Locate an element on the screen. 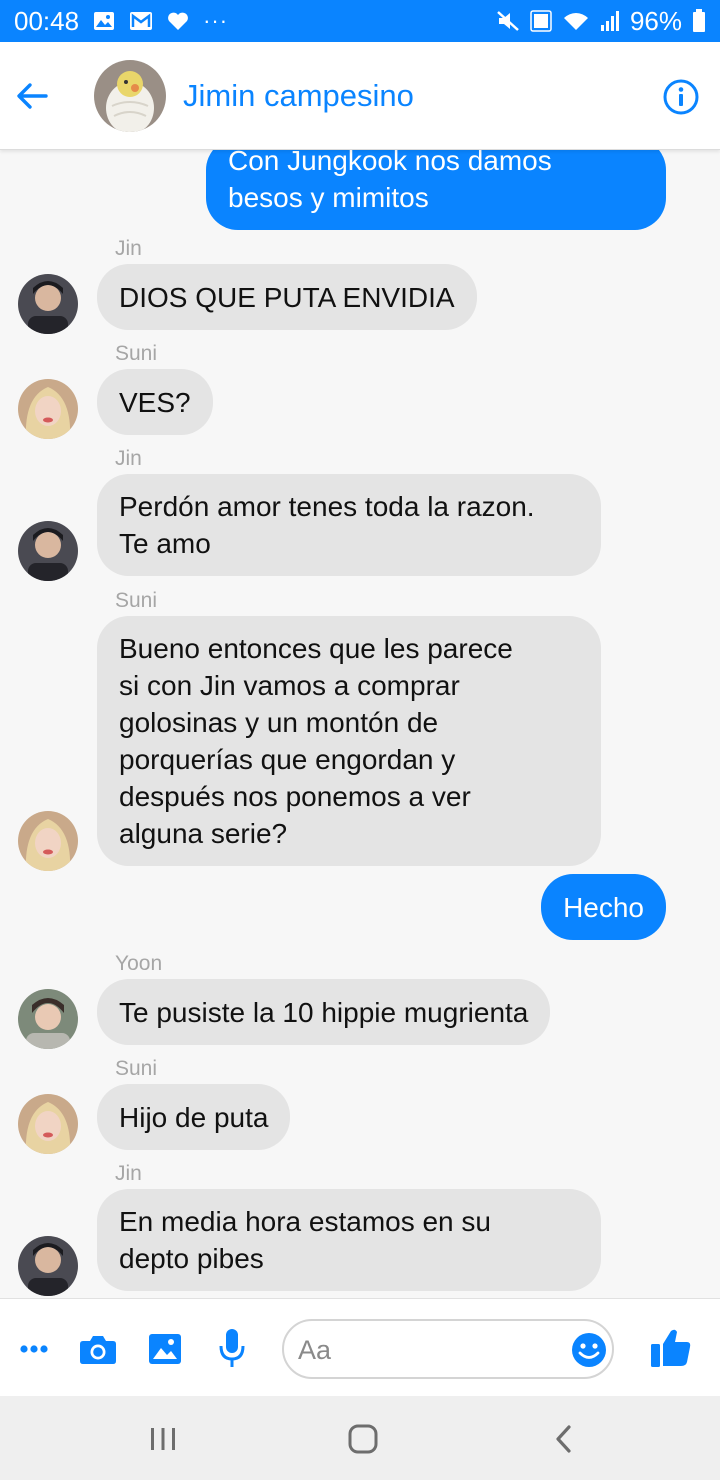 This screenshot has height=1480, width=720. message-text: Te amo is located at coordinates (165, 543).